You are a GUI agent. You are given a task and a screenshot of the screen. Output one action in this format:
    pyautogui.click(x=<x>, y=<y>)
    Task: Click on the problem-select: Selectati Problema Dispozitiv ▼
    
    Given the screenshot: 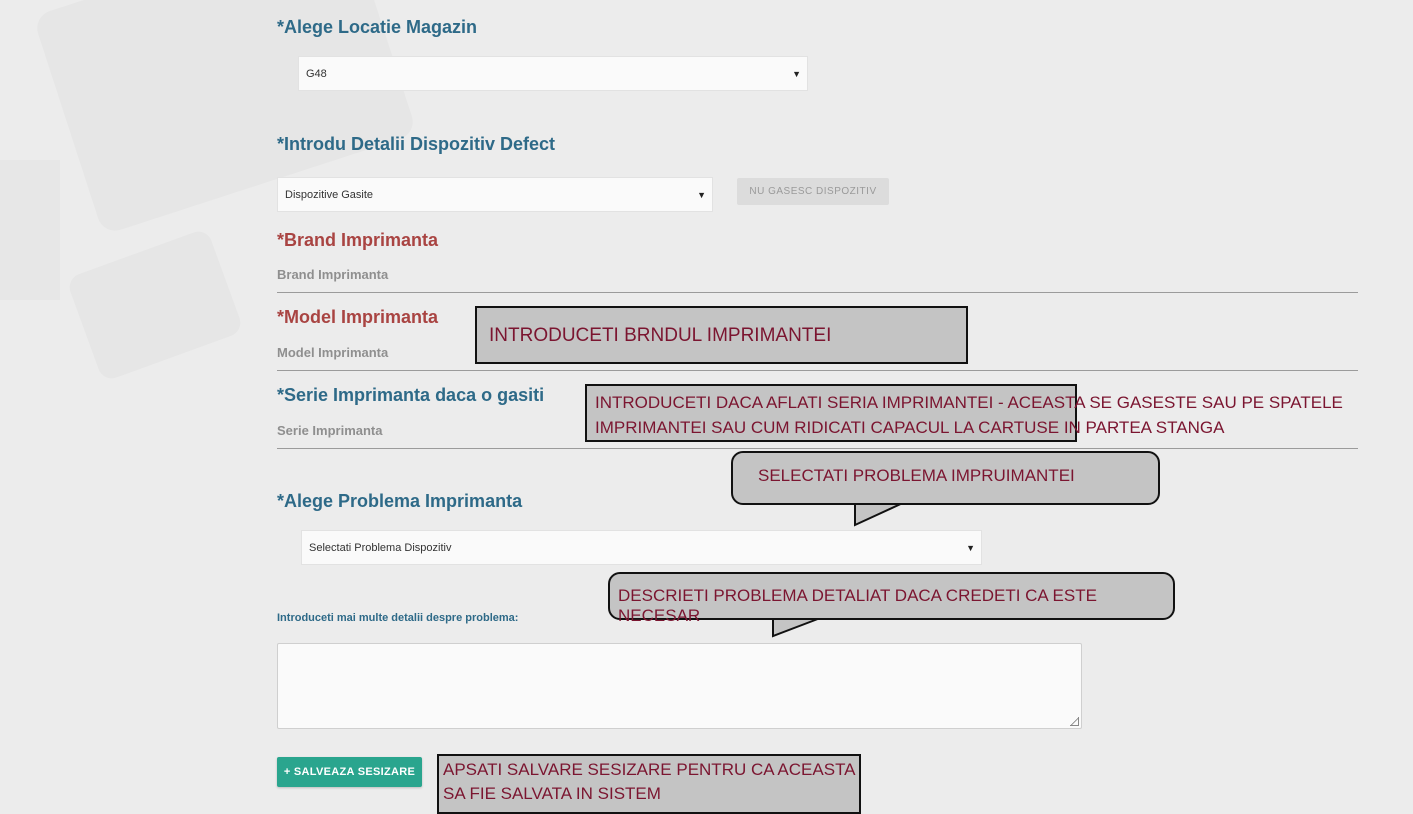 What is the action you would take?
    pyautogui.click(x=641, y=547)
    